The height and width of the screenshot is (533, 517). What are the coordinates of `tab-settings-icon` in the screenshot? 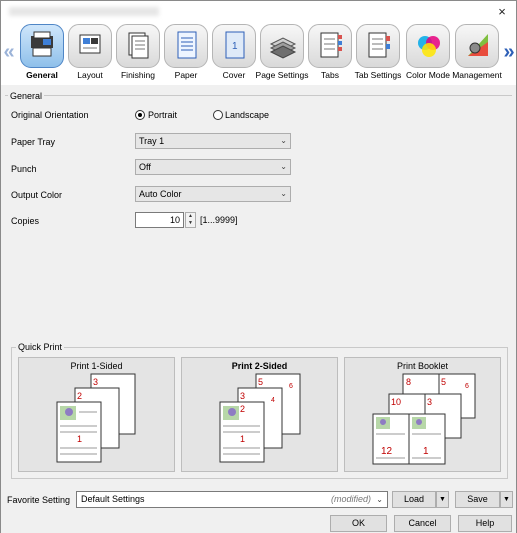 It's located at (378, 46).